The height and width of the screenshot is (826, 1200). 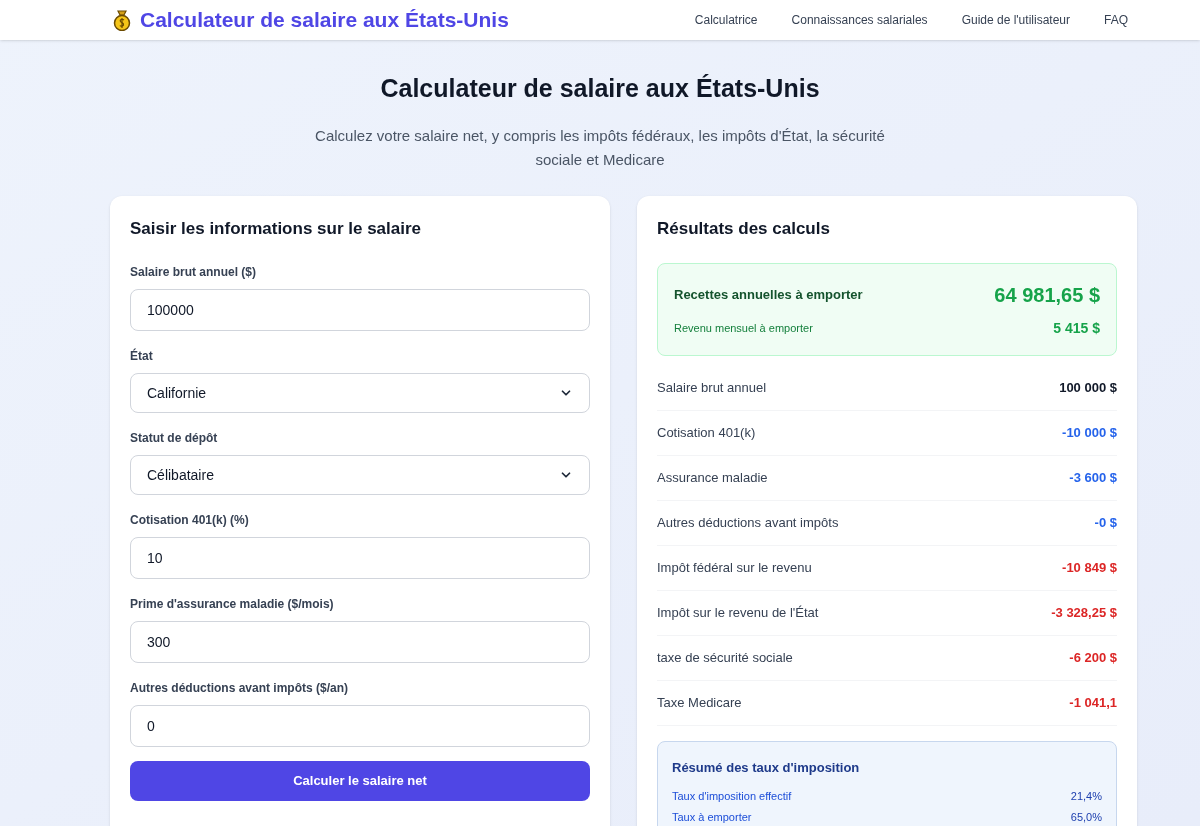 What do you see at coordinates (600, 88) in the screenshot?
I see `page-title: Calculateur de salaire aux États-Unis` at bounding box center [600, 88].